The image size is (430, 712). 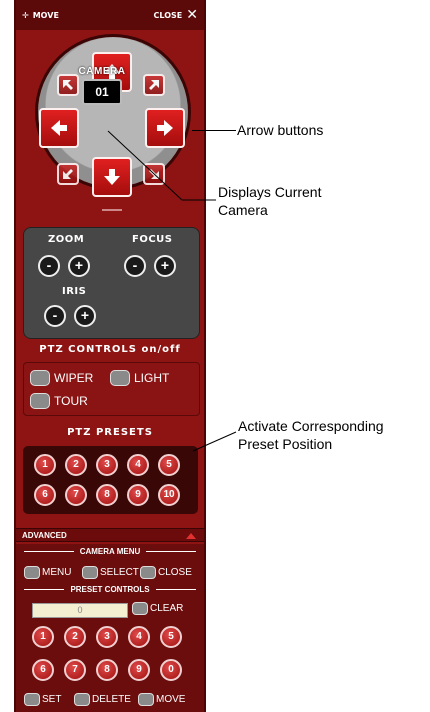 I want to click on camera-annotation-line2: Camera, so click(x=243, y=210).